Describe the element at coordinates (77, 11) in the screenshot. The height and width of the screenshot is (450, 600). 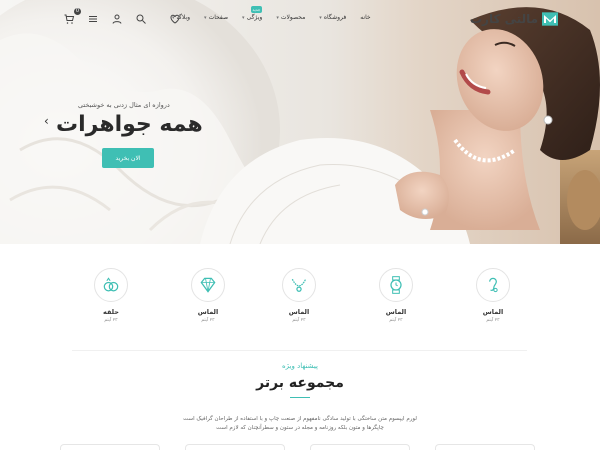
I see `cart-count-badge: 0` at that location.